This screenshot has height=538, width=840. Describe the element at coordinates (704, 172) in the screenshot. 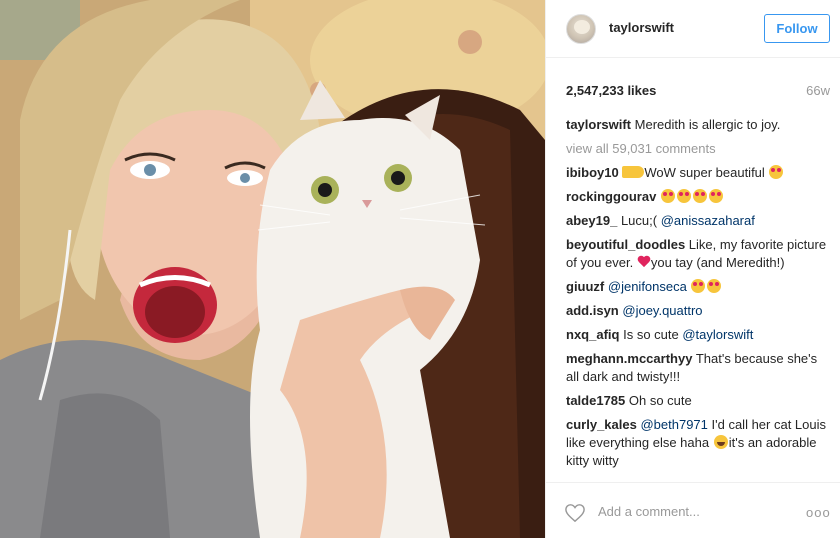

I see `comment-text: WoW super beautiful` at that location.